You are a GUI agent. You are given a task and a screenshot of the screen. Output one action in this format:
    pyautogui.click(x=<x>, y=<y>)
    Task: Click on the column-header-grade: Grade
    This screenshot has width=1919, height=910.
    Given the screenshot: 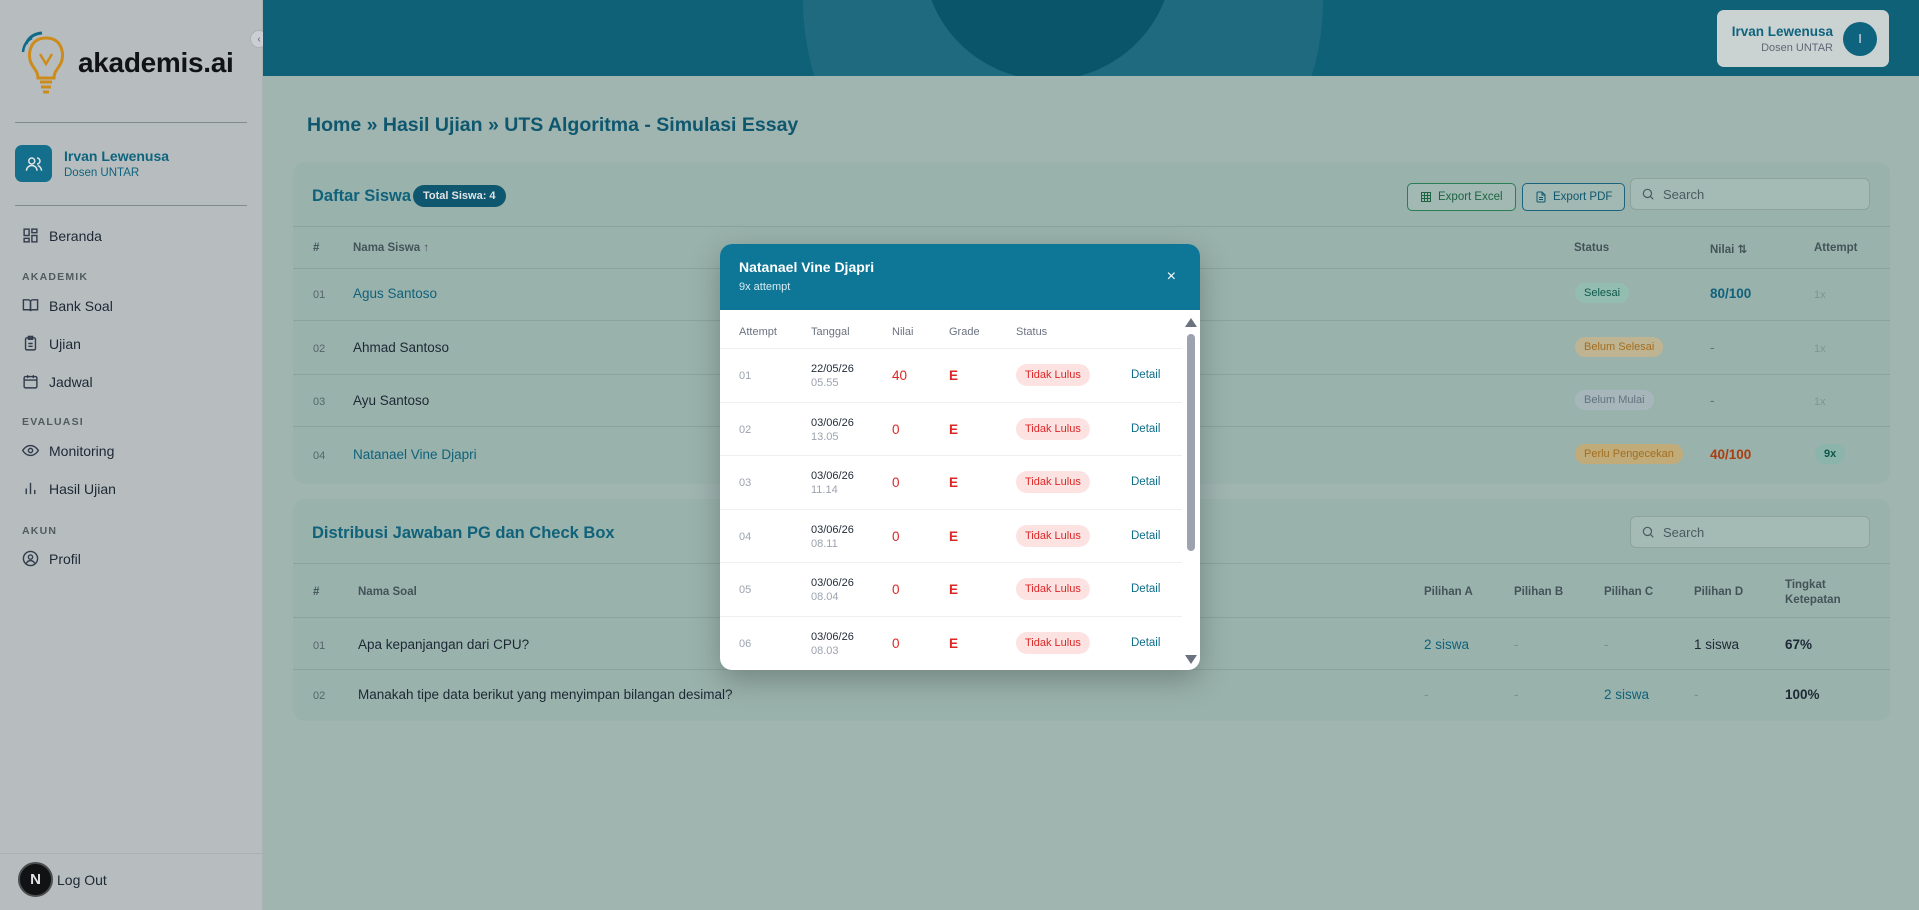 What is the action you would take?
    pyautogui.click(x=964, y=332)
    